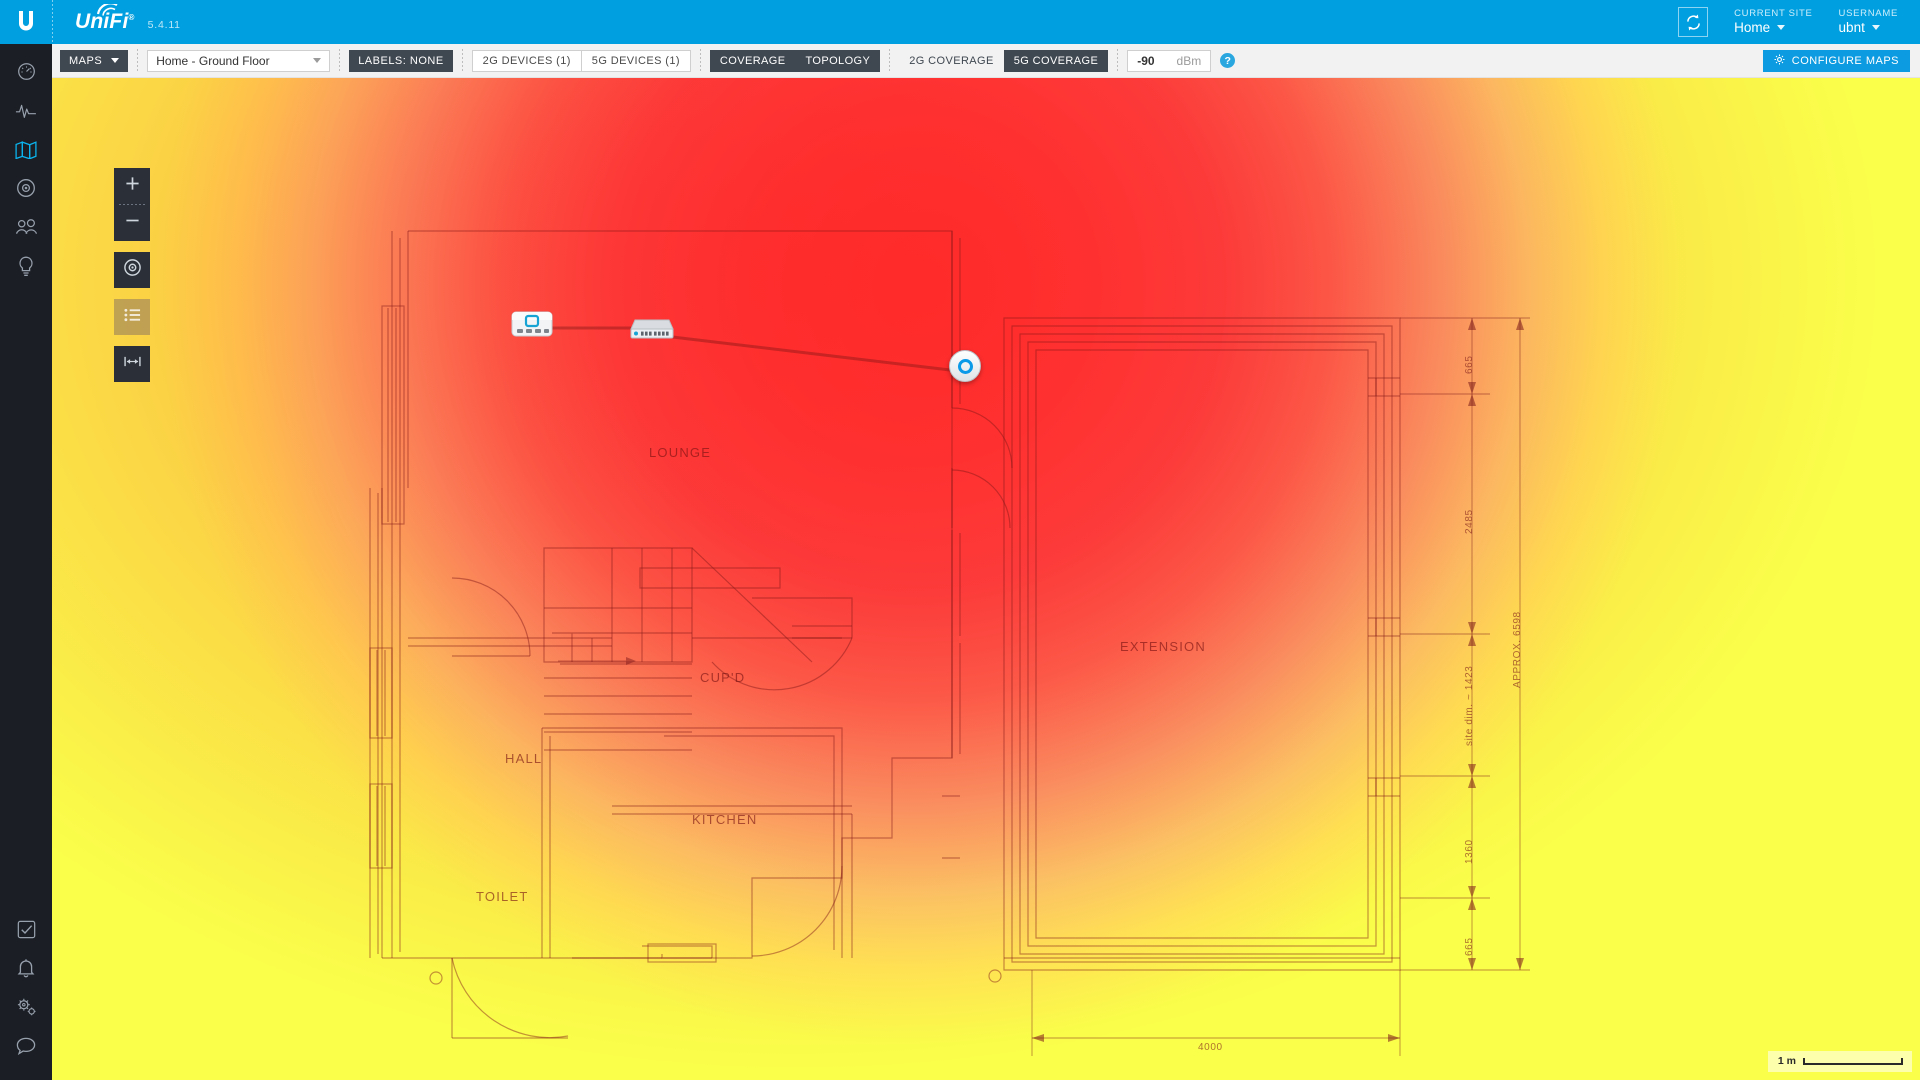 The height and width of the screenshot is (1080, 1920). I want to click on username-menu: USERNAME ubnt, so click(1868, 21).